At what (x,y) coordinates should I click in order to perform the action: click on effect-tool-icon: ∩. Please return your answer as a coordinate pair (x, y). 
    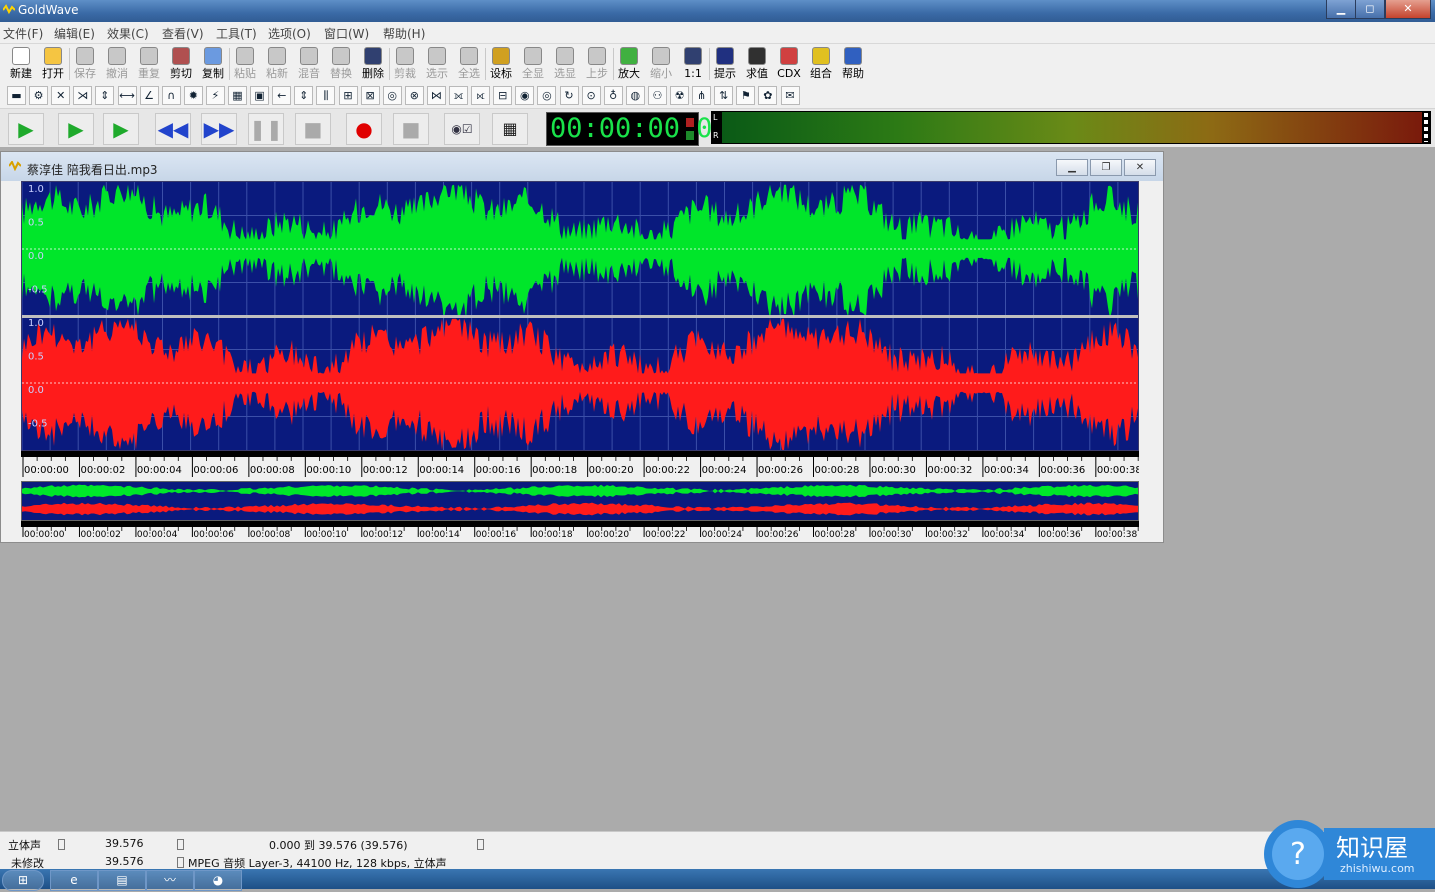
    Looking at the image, I should click on (171, 95).